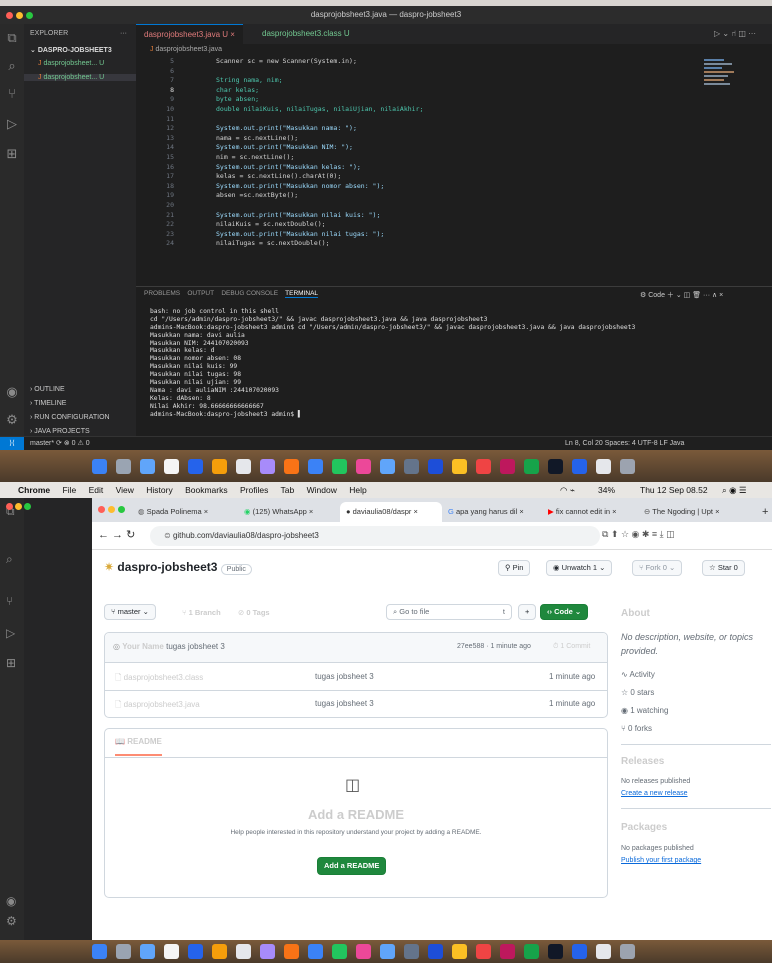  What do you see at coordinates (661, 860) in the screenshot?
I see `publish-package-link: Publish your first package` at bounding box center [661, 860].